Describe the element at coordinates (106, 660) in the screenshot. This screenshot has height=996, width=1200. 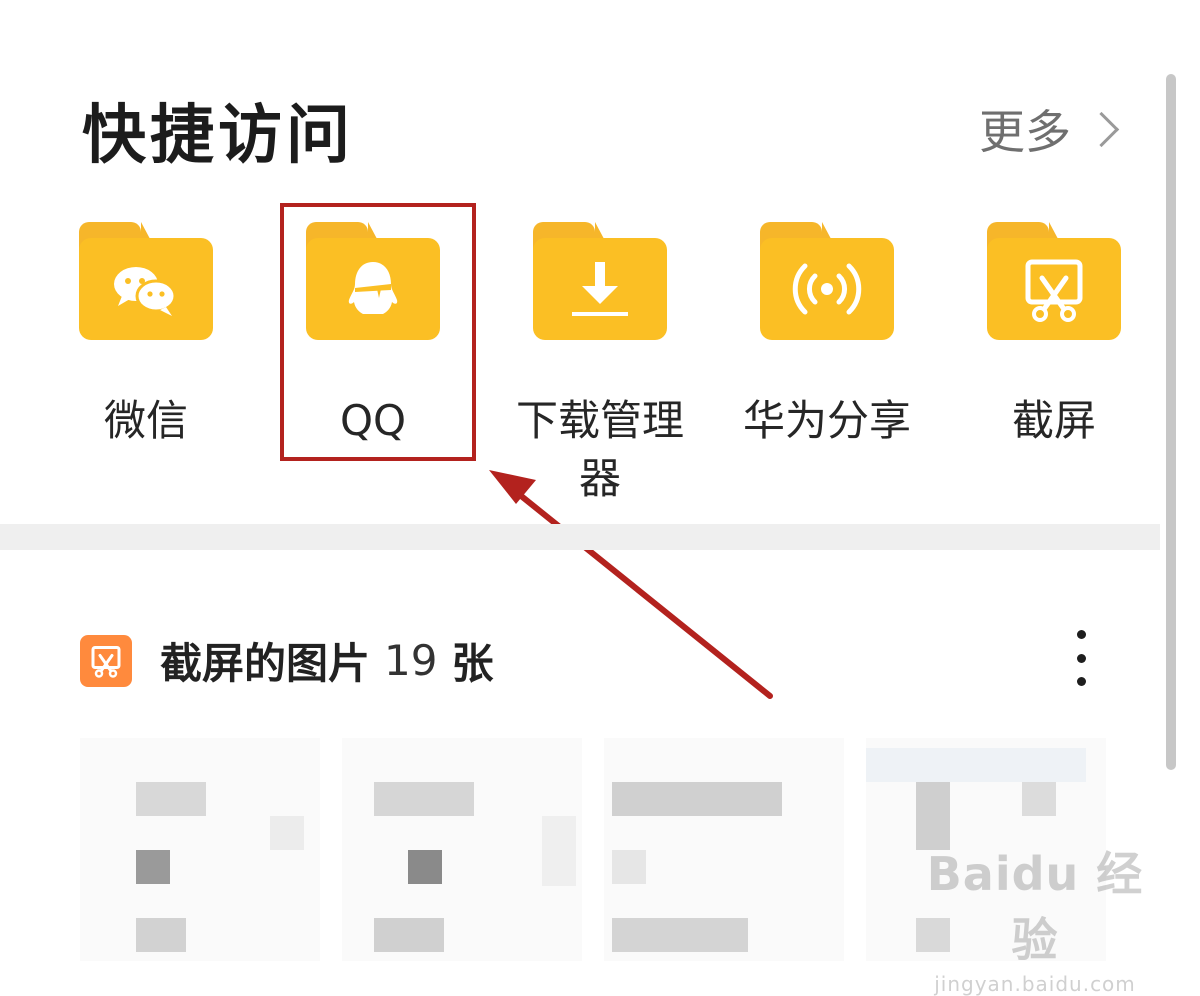
I see `screenshot-album-icon` at that location.